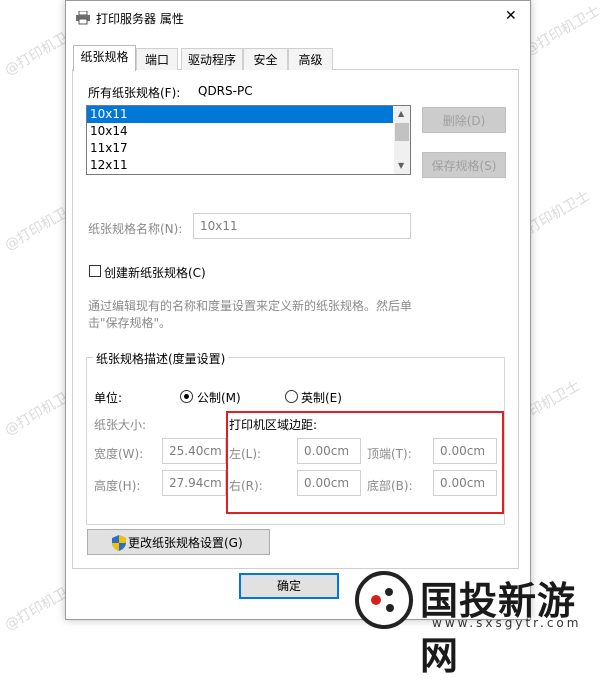 The height and width of the screenshot is (680, 600). I want to click on scroll-down-icon: ▼, so click(401, 165).